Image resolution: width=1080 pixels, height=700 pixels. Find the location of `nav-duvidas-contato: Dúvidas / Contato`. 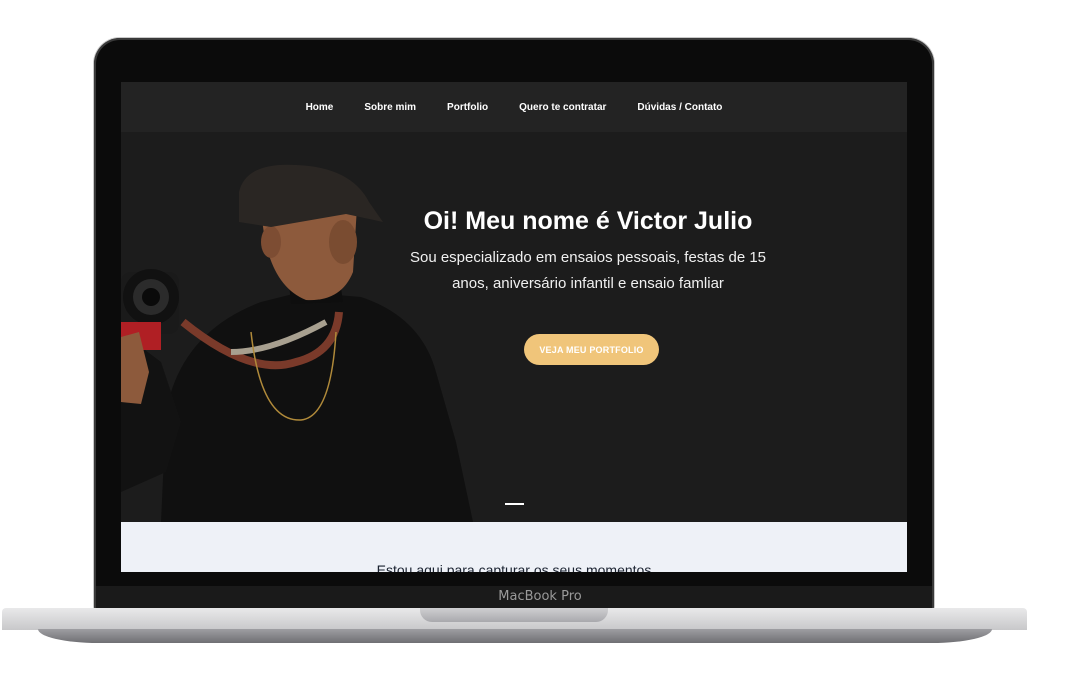

nav-duvidas-contato: Dúvidas / Contato is located at coordinates (679, 107).